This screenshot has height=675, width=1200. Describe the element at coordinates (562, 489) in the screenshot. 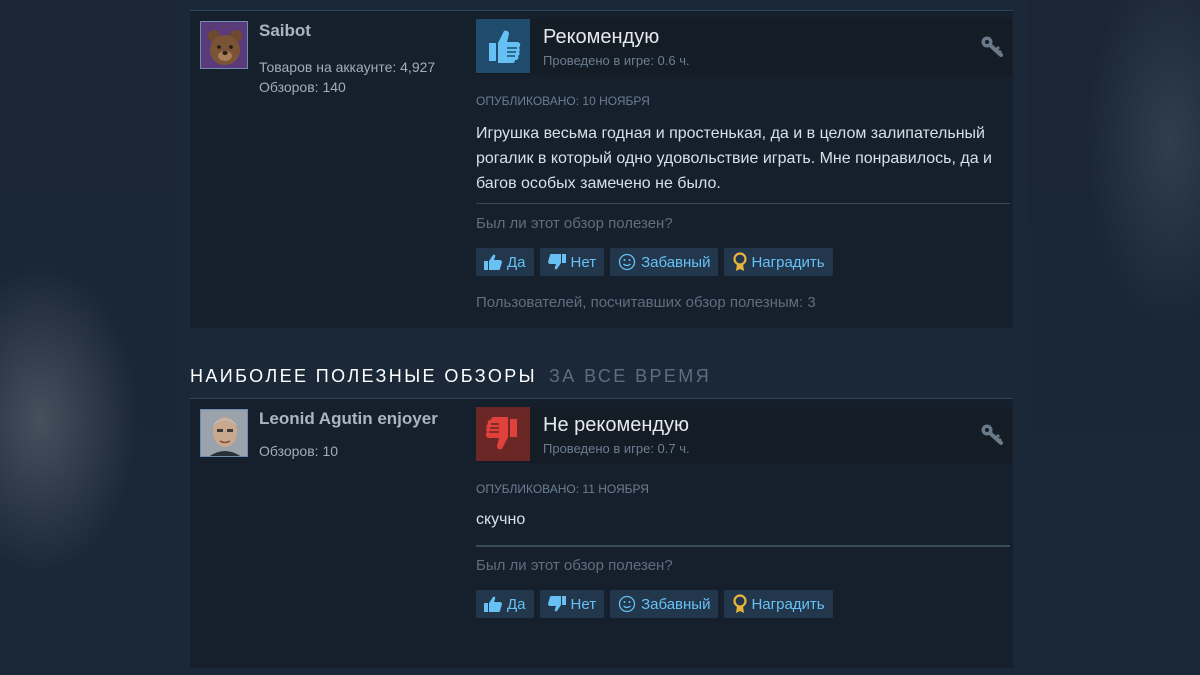

I see `posted-date: ОПУБЛИКОВАНО: 11 НОЯБРЯ` at that location.